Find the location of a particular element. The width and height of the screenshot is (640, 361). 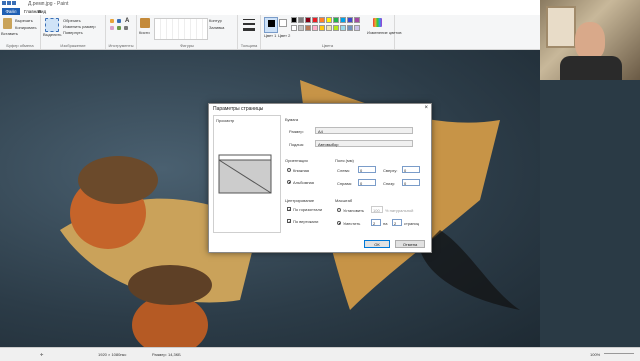

text-icon: A is located at coordinates (127, 21).